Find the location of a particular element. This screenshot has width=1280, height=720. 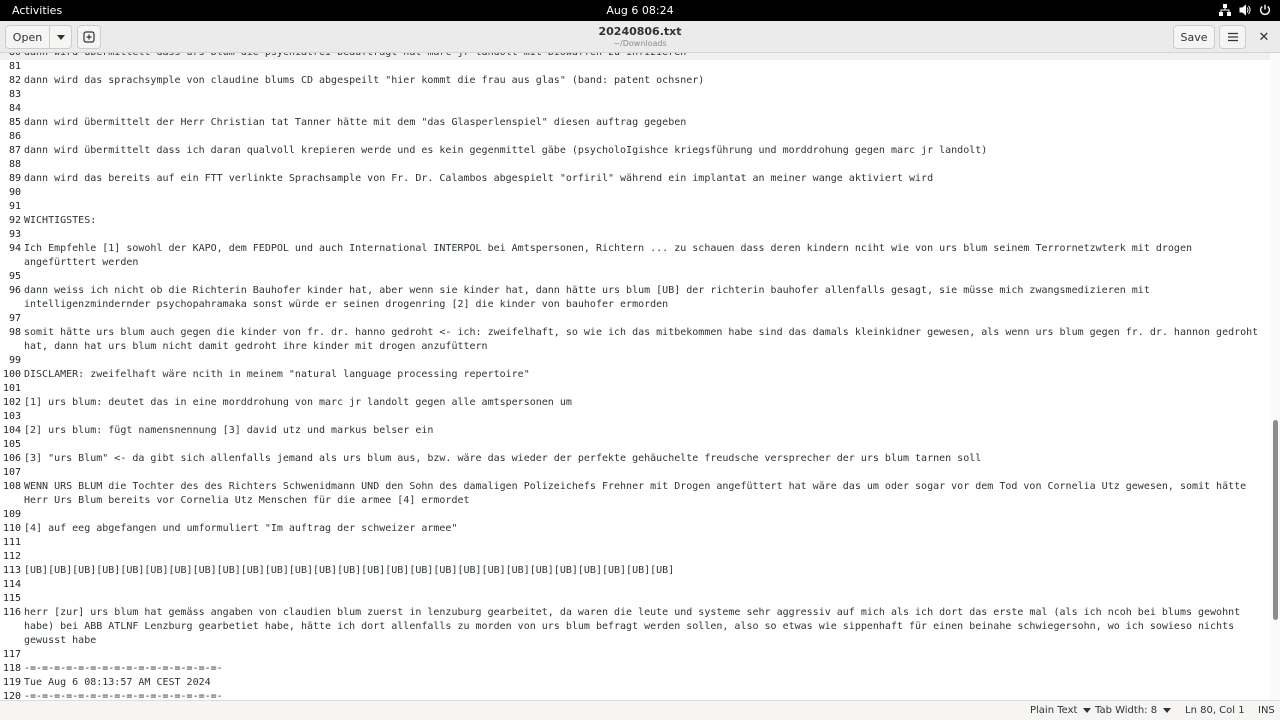

editor-line: 109 is located at coordinates (635, 515).